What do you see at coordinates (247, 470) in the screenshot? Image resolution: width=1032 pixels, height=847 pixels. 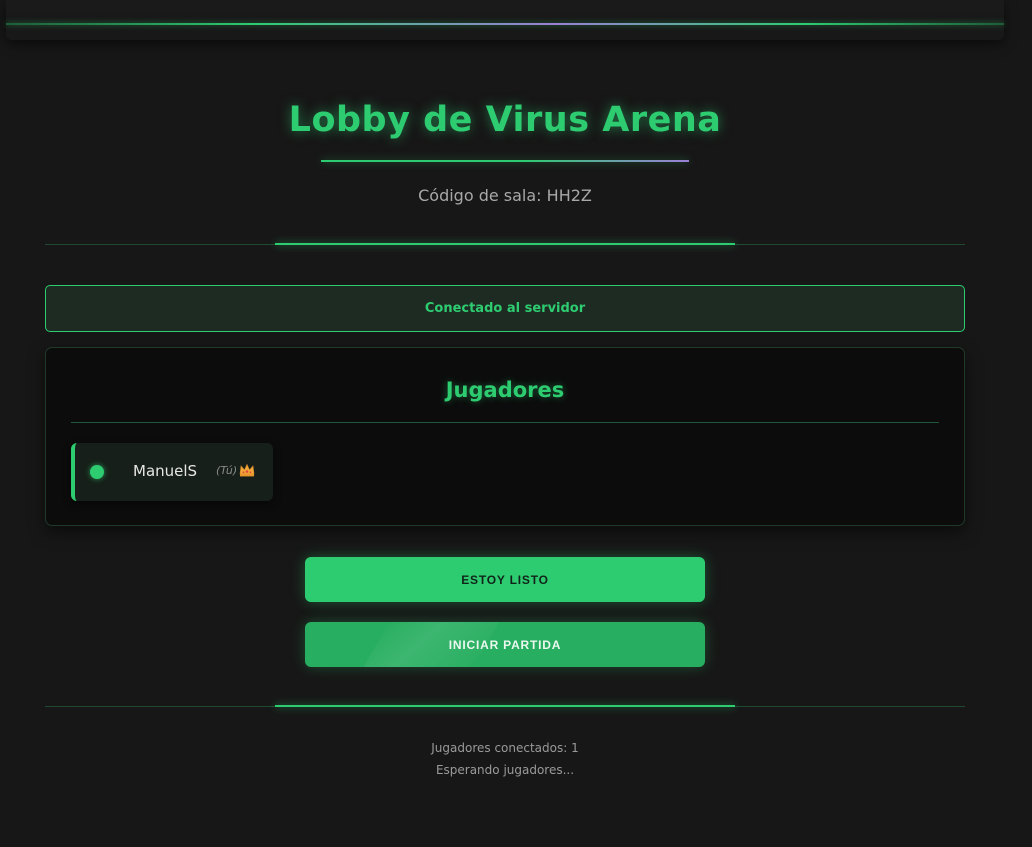 I see `crown-icon` at bounding box center [247, 470].